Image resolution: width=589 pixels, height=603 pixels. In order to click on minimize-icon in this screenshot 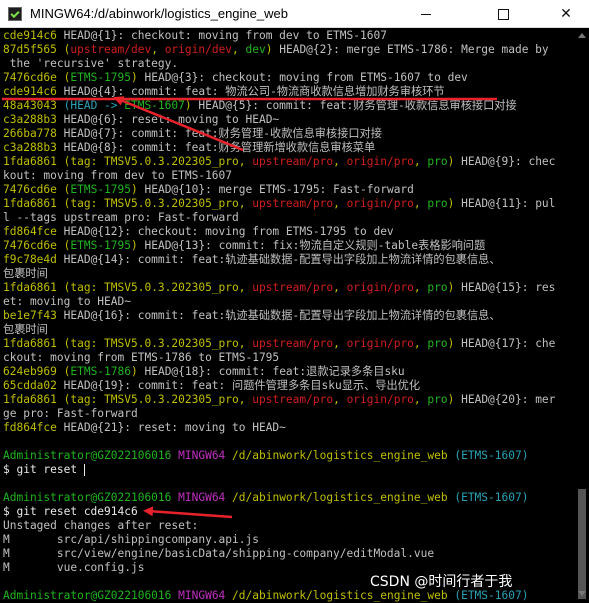, I will do `click(426, 14)`.